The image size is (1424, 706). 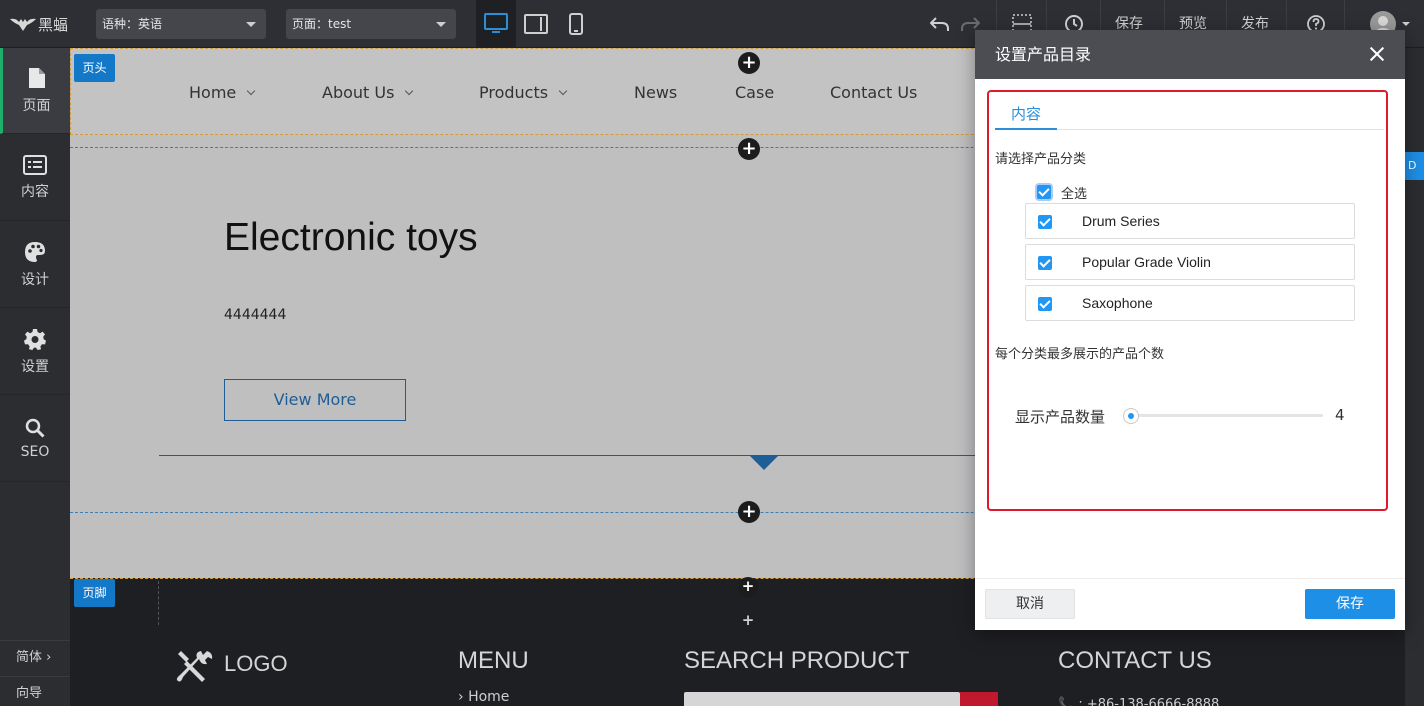 I want to click on nav-item-products: Products, so click(x=523, y=92).